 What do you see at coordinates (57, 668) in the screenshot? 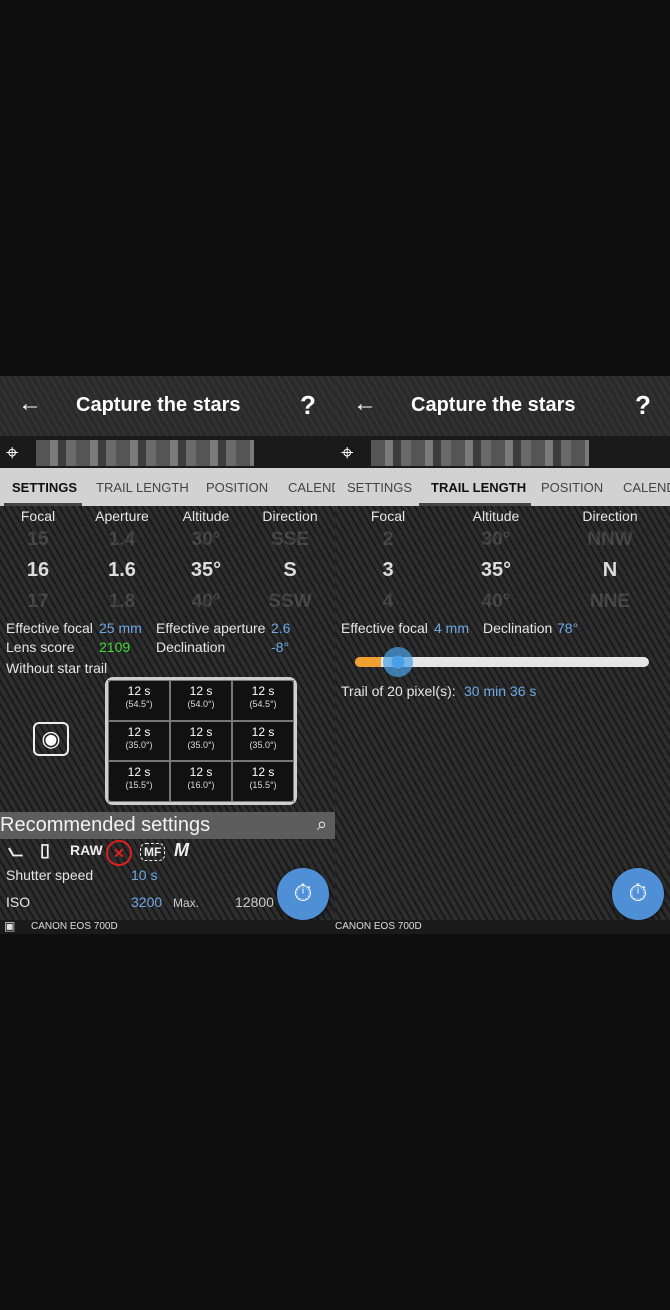
I see `without-trail-label: Without star trail` at bounding box center [57, 668].